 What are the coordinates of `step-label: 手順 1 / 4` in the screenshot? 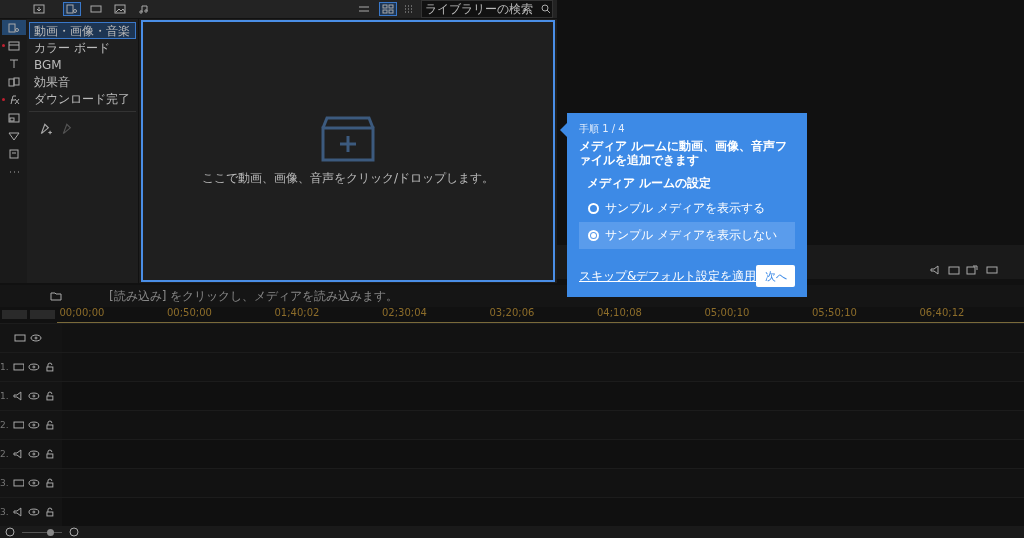 It's located at (602, 129).